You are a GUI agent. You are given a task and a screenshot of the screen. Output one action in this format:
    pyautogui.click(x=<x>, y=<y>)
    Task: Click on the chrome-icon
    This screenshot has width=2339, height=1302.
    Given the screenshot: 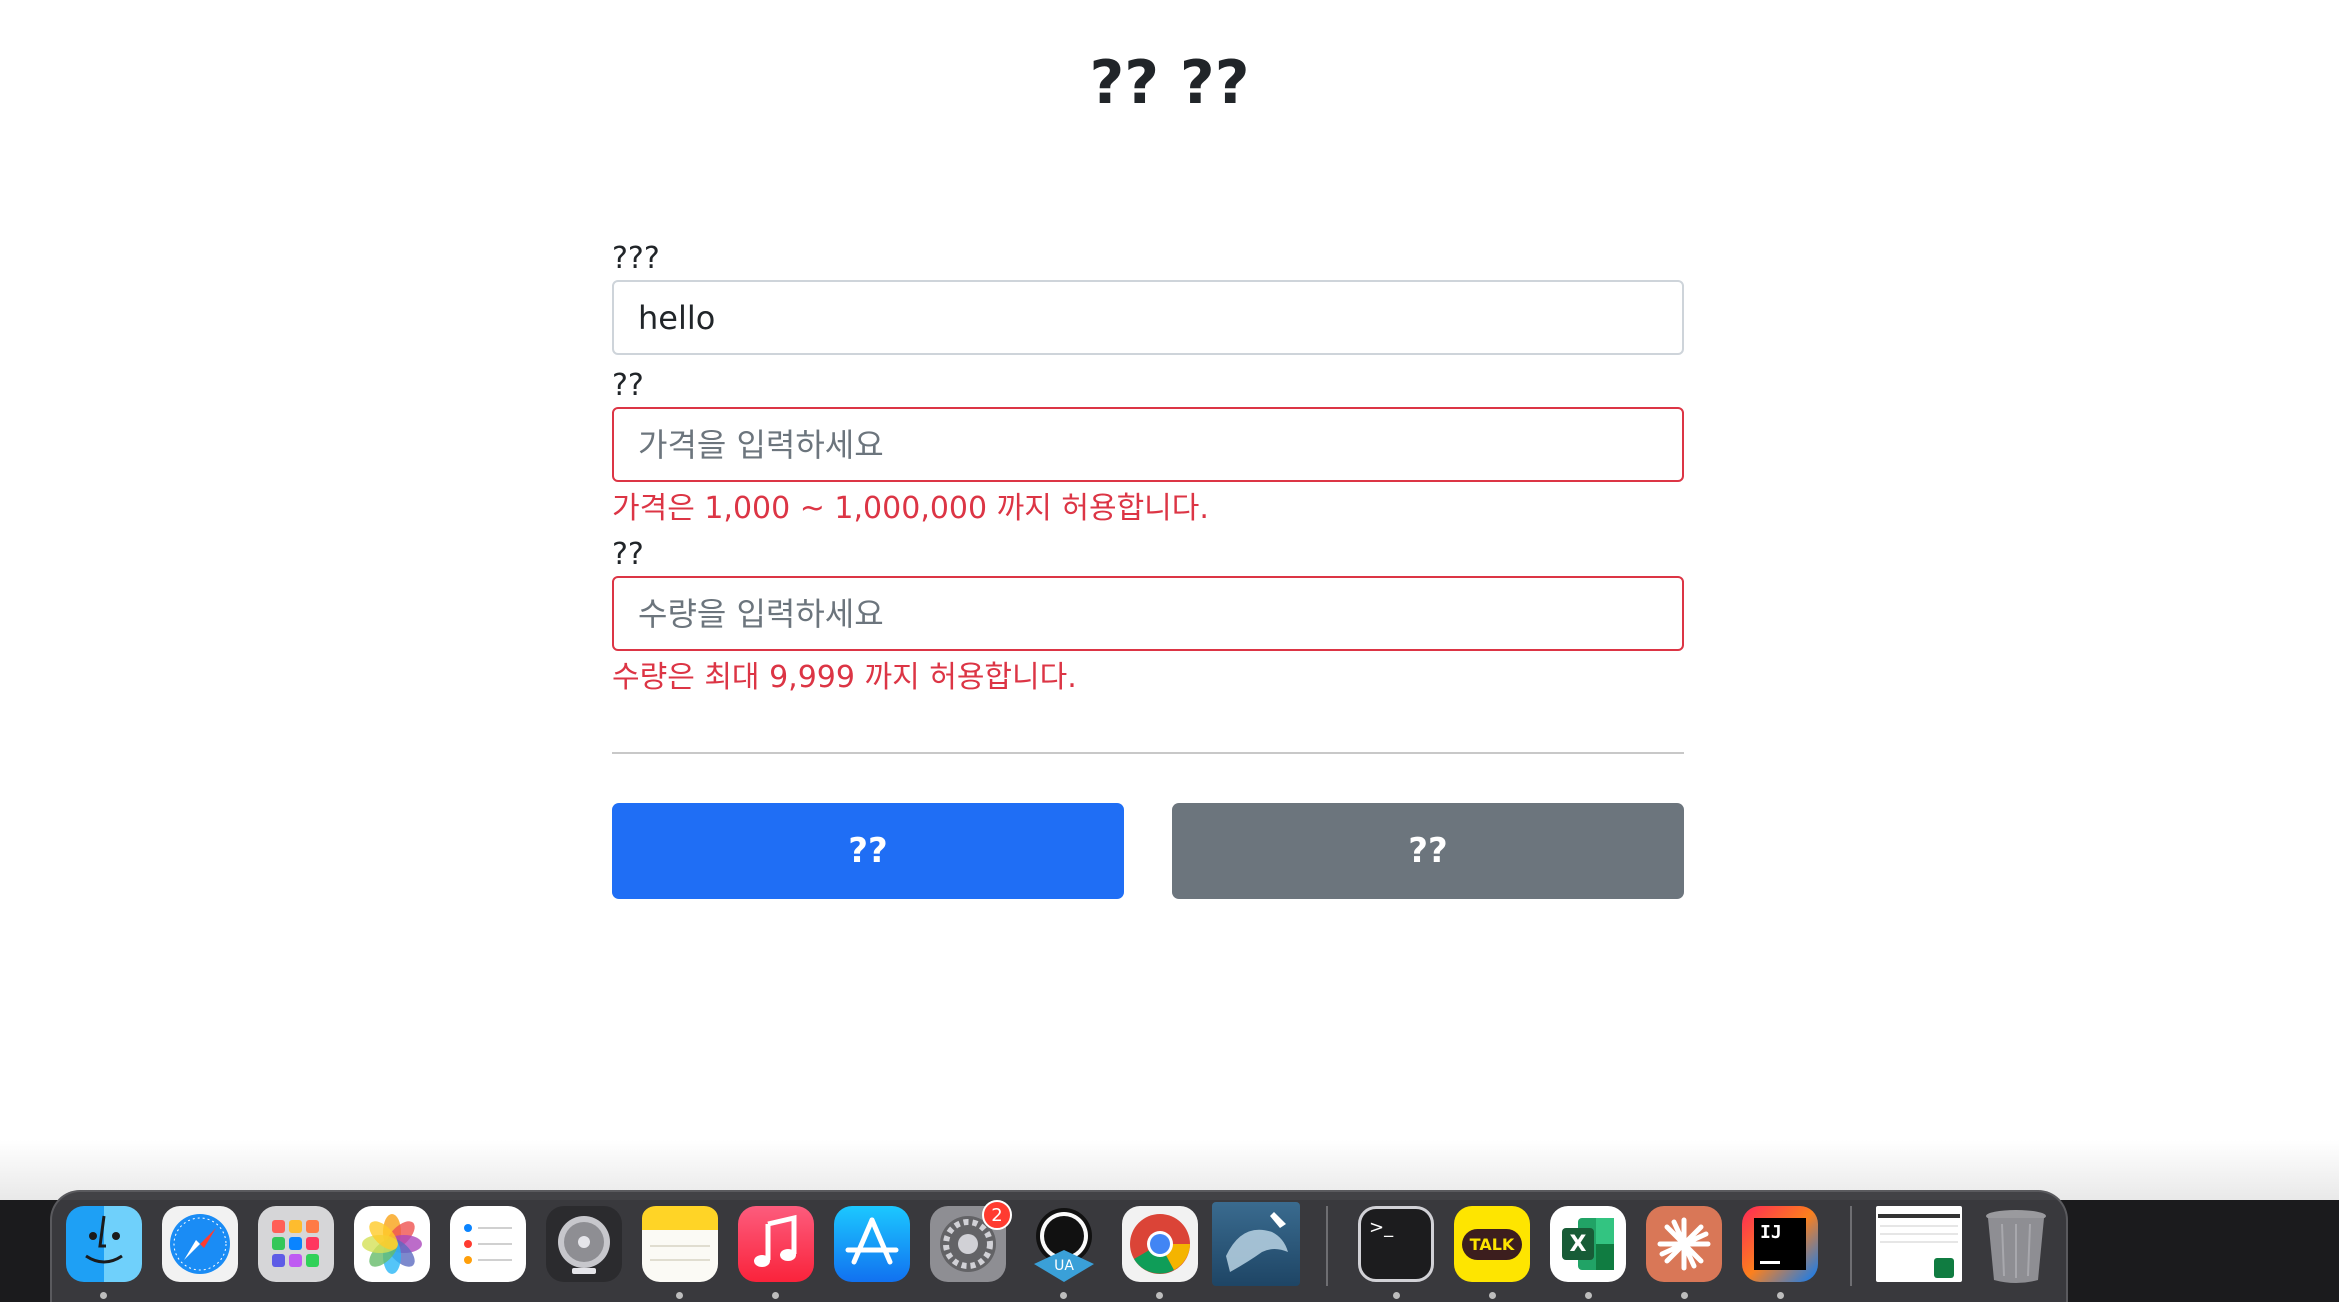 What is the action you would take?
    pyautogui.click(x=1160, y=1244)
    